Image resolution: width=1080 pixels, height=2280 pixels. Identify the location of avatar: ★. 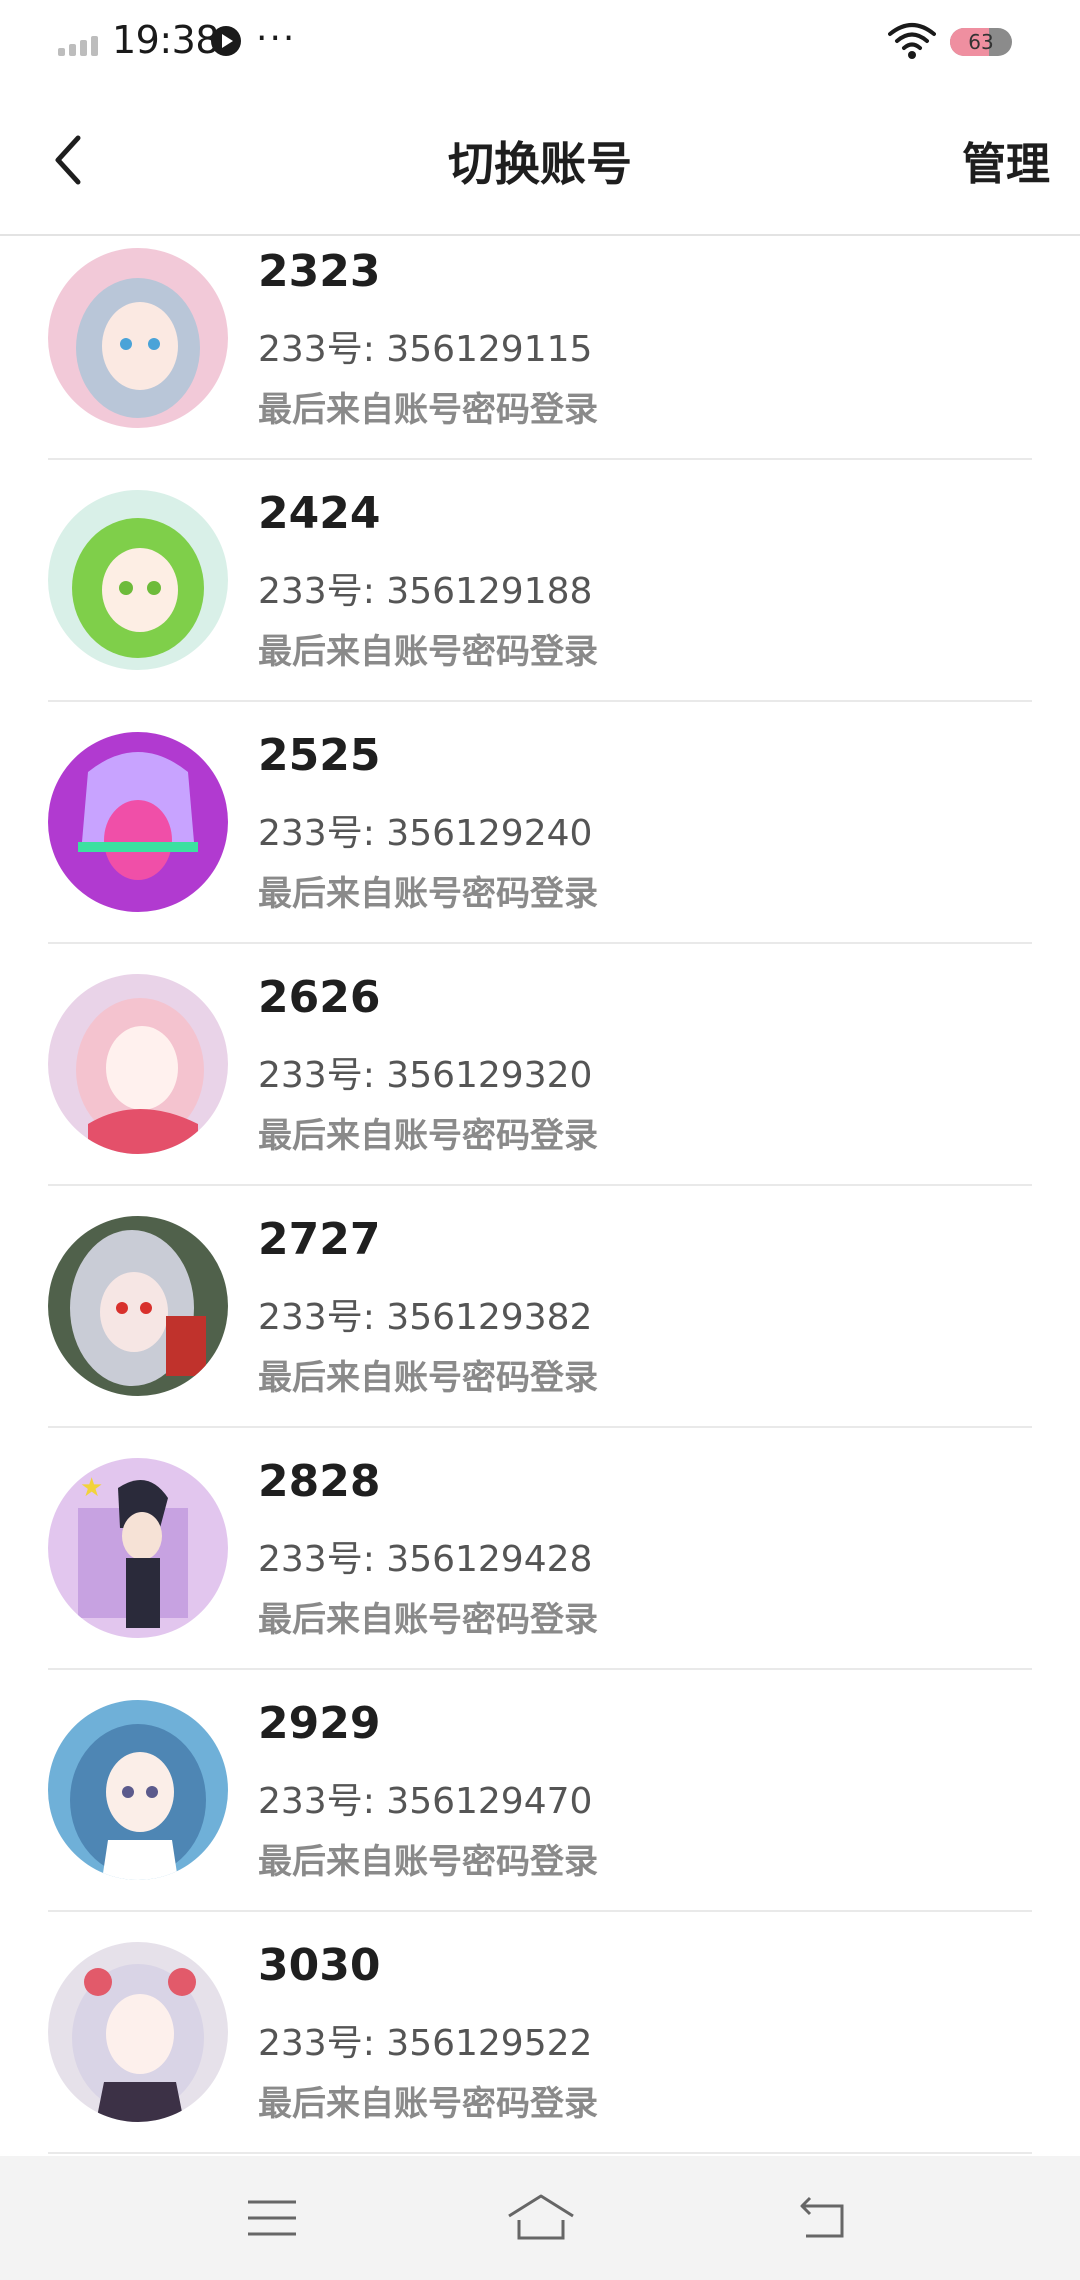
(138, 1548).